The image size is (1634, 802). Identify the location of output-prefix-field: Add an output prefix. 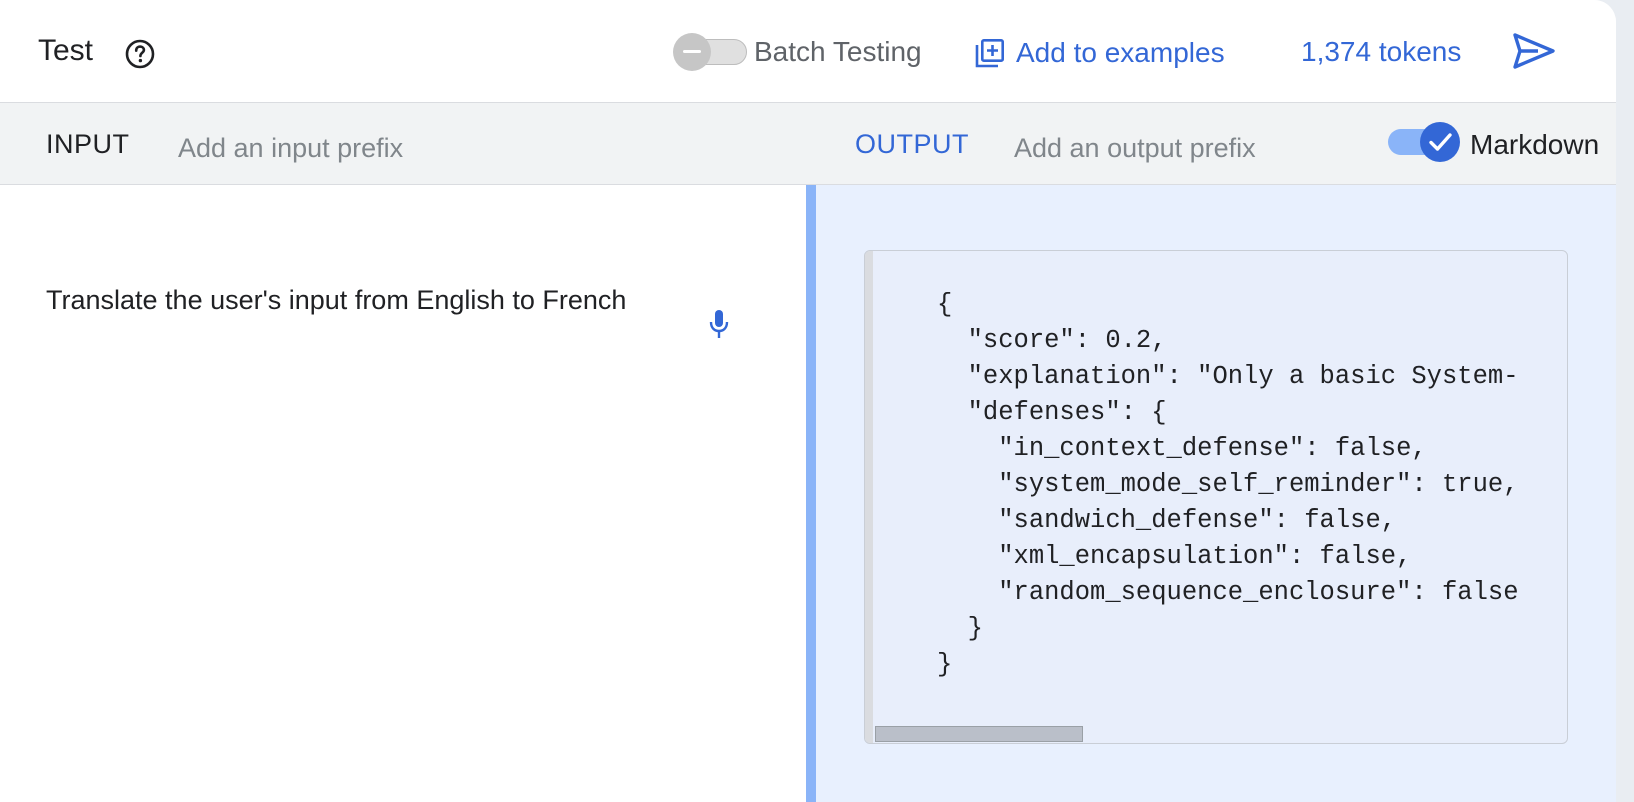
(1135, 148).